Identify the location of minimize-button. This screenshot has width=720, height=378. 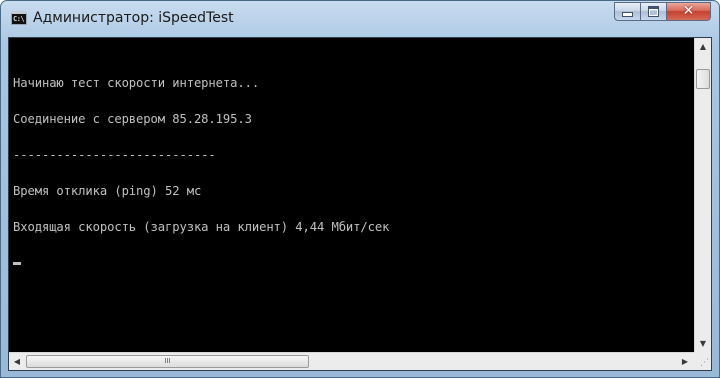
(627, 11).